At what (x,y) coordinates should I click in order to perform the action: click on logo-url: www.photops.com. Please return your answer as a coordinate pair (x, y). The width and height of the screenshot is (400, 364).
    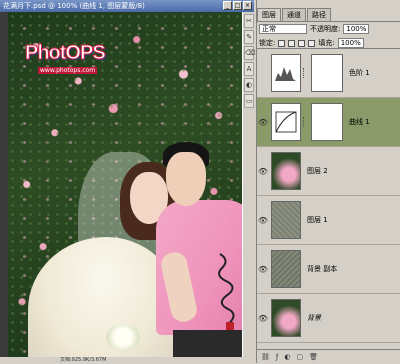
    Looking at the image, I should click on (68, 70).